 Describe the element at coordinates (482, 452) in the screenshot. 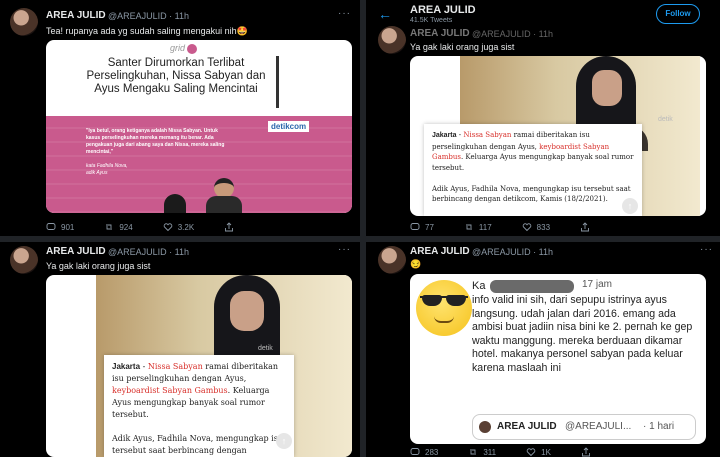

I see `retweet-button: 311` at that location.